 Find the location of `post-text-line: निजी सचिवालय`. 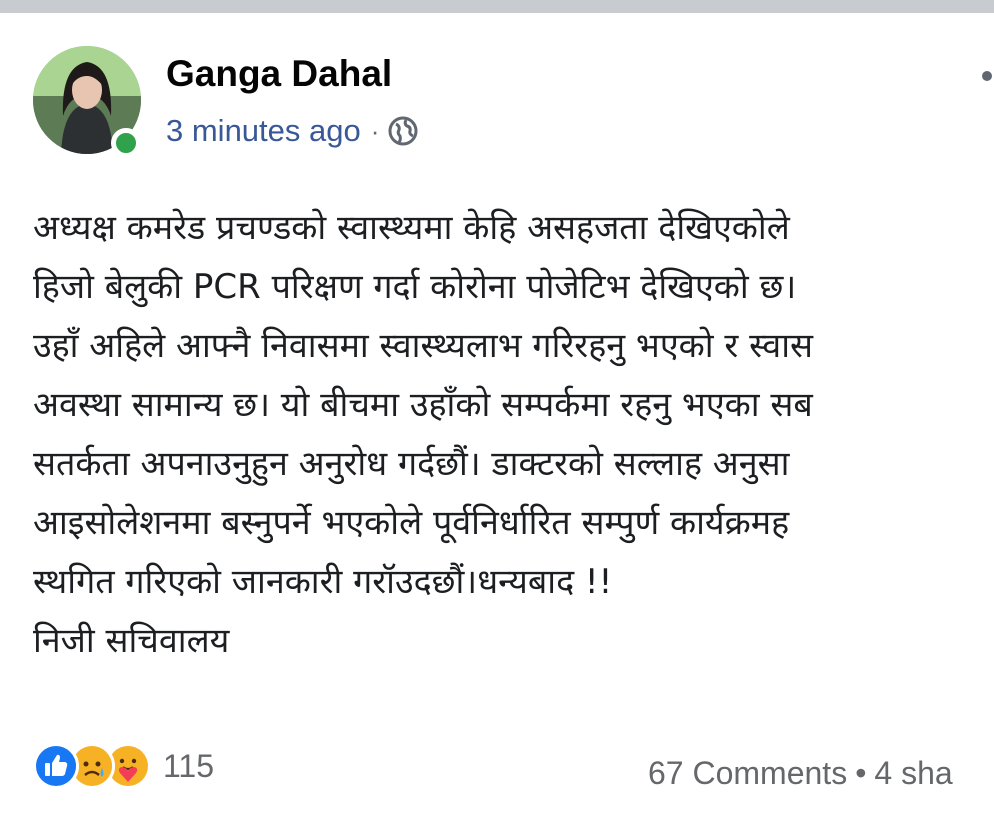

post-text-line: निजी सचिवालय is located at coordinates (131, 641).